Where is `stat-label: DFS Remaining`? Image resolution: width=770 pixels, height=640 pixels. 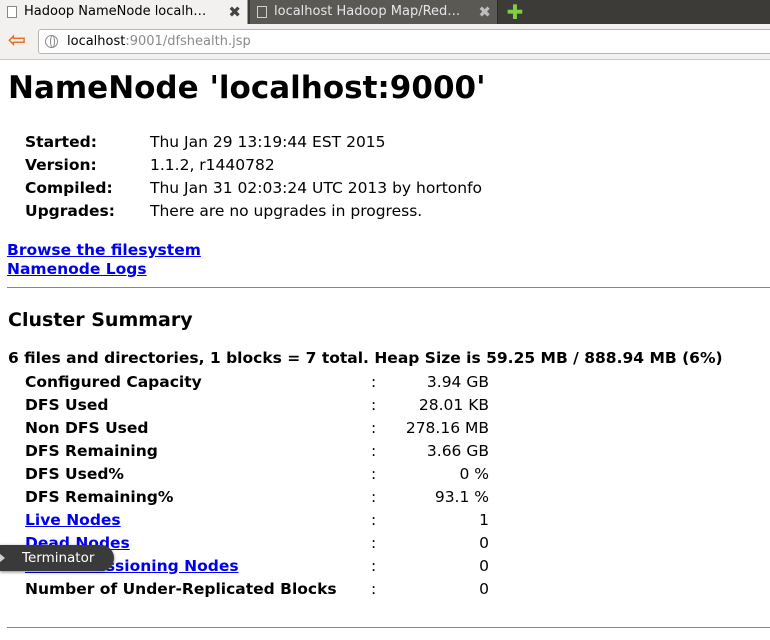 stat-label: DFS Remaining is located at coordinates (91, 450).